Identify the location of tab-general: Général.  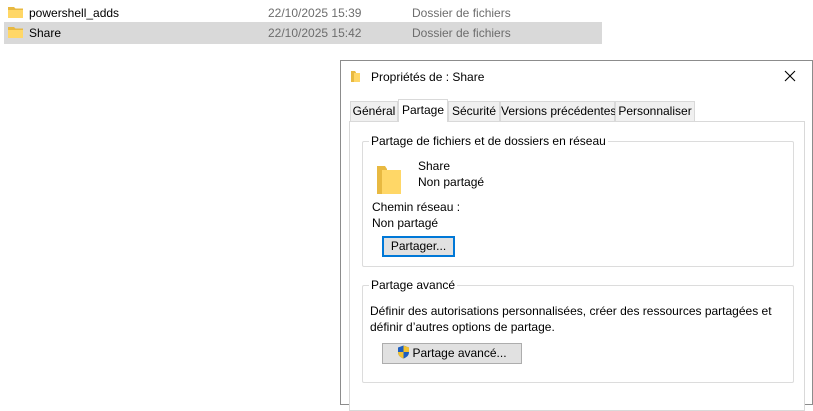
(374, 111).